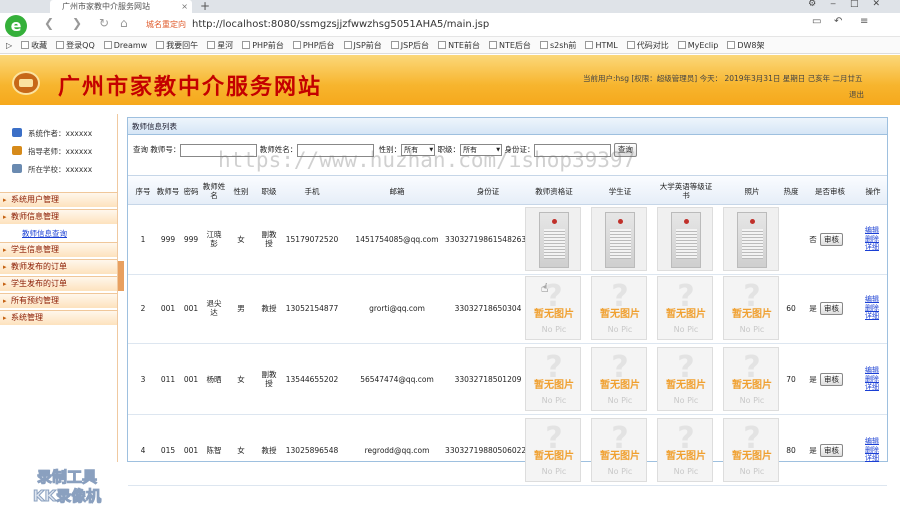 The image size is (900, 506). I want to click on bookmark-label: Dreamw, so click(130, 45).